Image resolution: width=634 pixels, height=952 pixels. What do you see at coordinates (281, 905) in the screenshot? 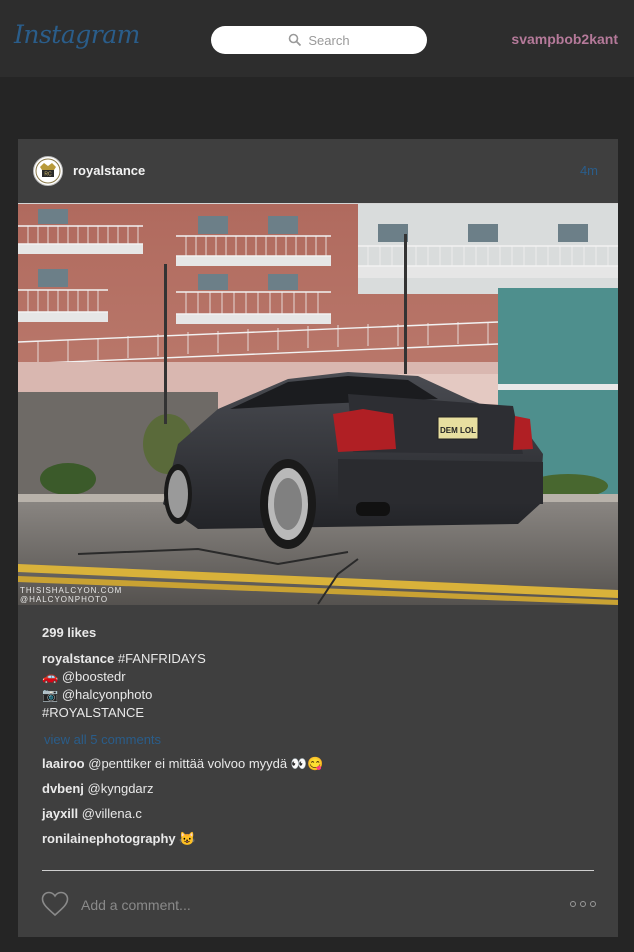
I see `add-comment-input` at bounding box center [281, 905].